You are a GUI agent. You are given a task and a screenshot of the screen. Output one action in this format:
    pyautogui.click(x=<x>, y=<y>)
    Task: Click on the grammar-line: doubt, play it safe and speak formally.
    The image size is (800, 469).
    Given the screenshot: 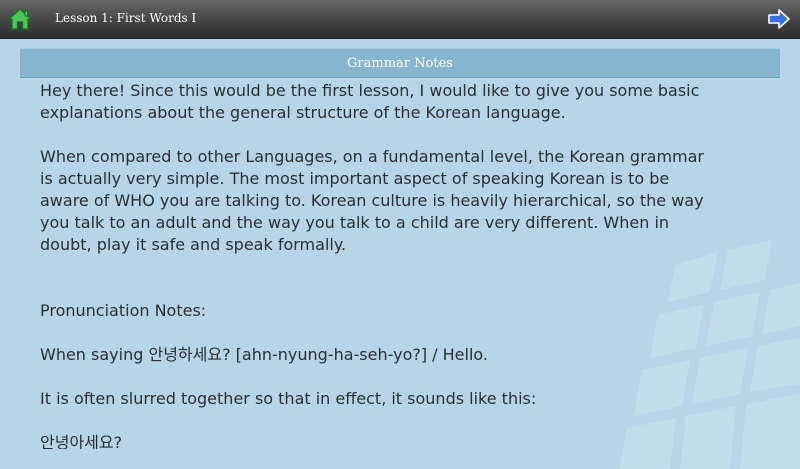 What is the action you would take?
    pyautogui.click(x=193, y=244)
    